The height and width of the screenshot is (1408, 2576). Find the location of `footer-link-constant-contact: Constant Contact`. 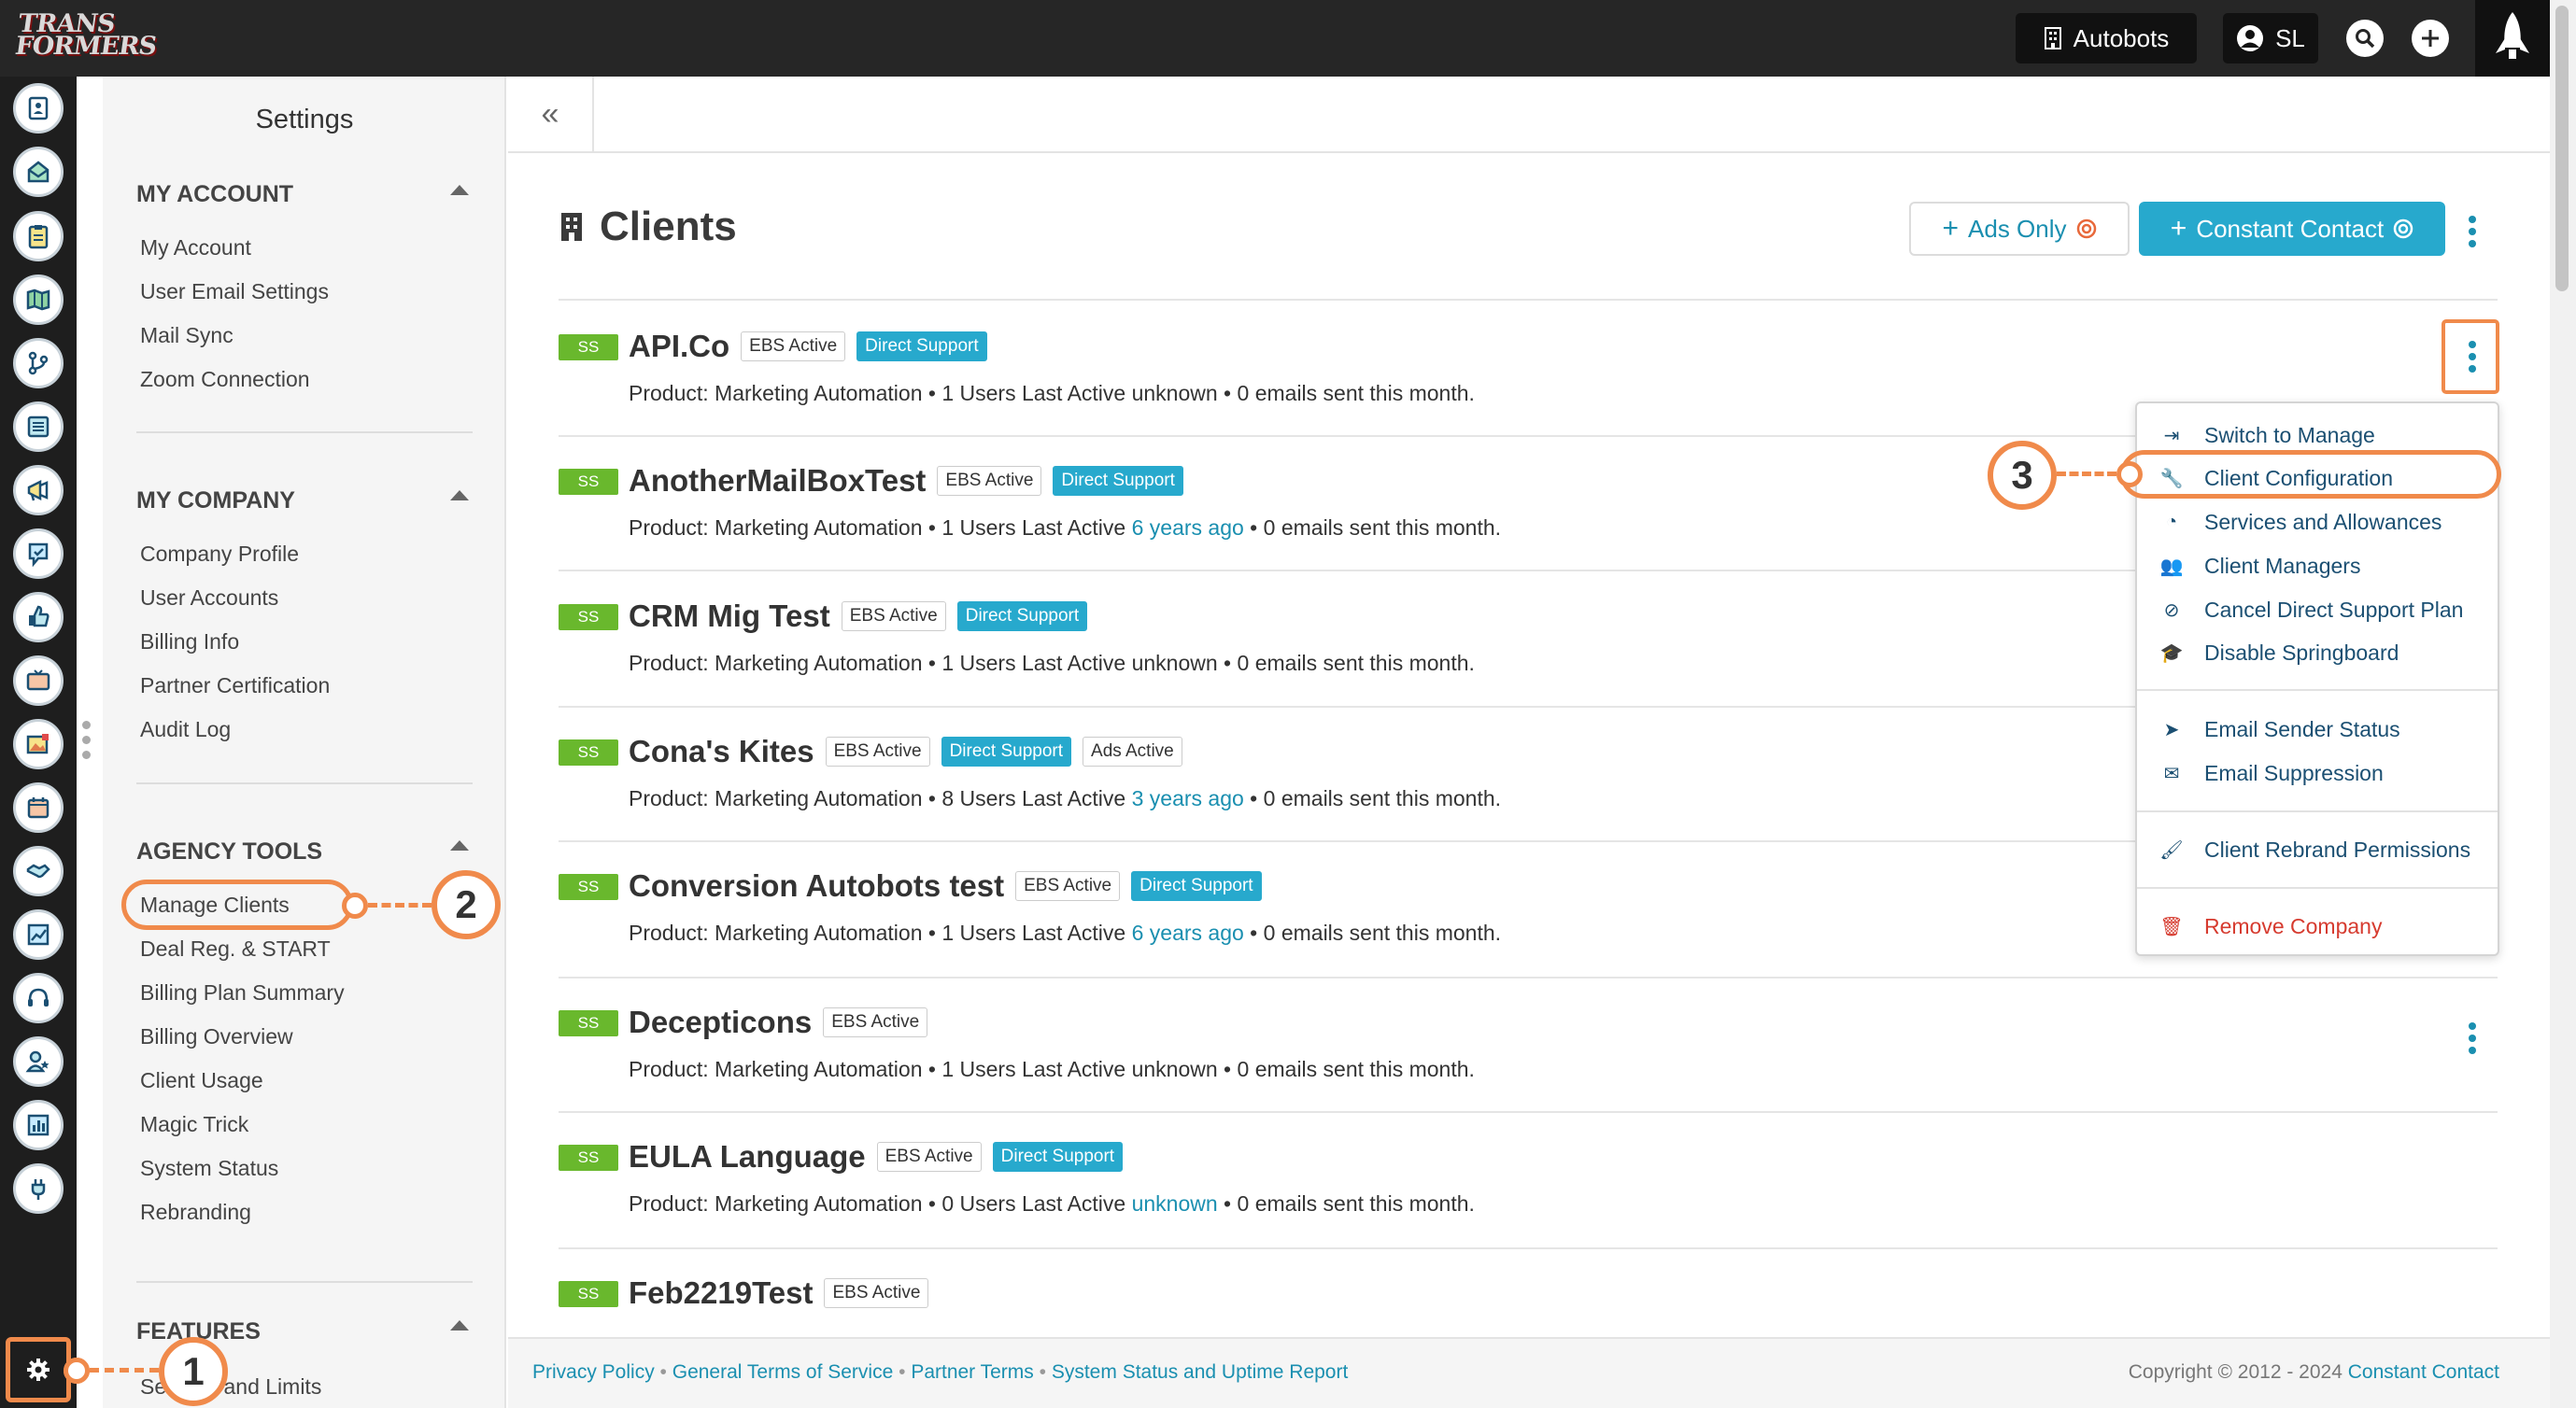

footer-link-constant-contact: Constant Contact is located at coordinates (2423, 1372).